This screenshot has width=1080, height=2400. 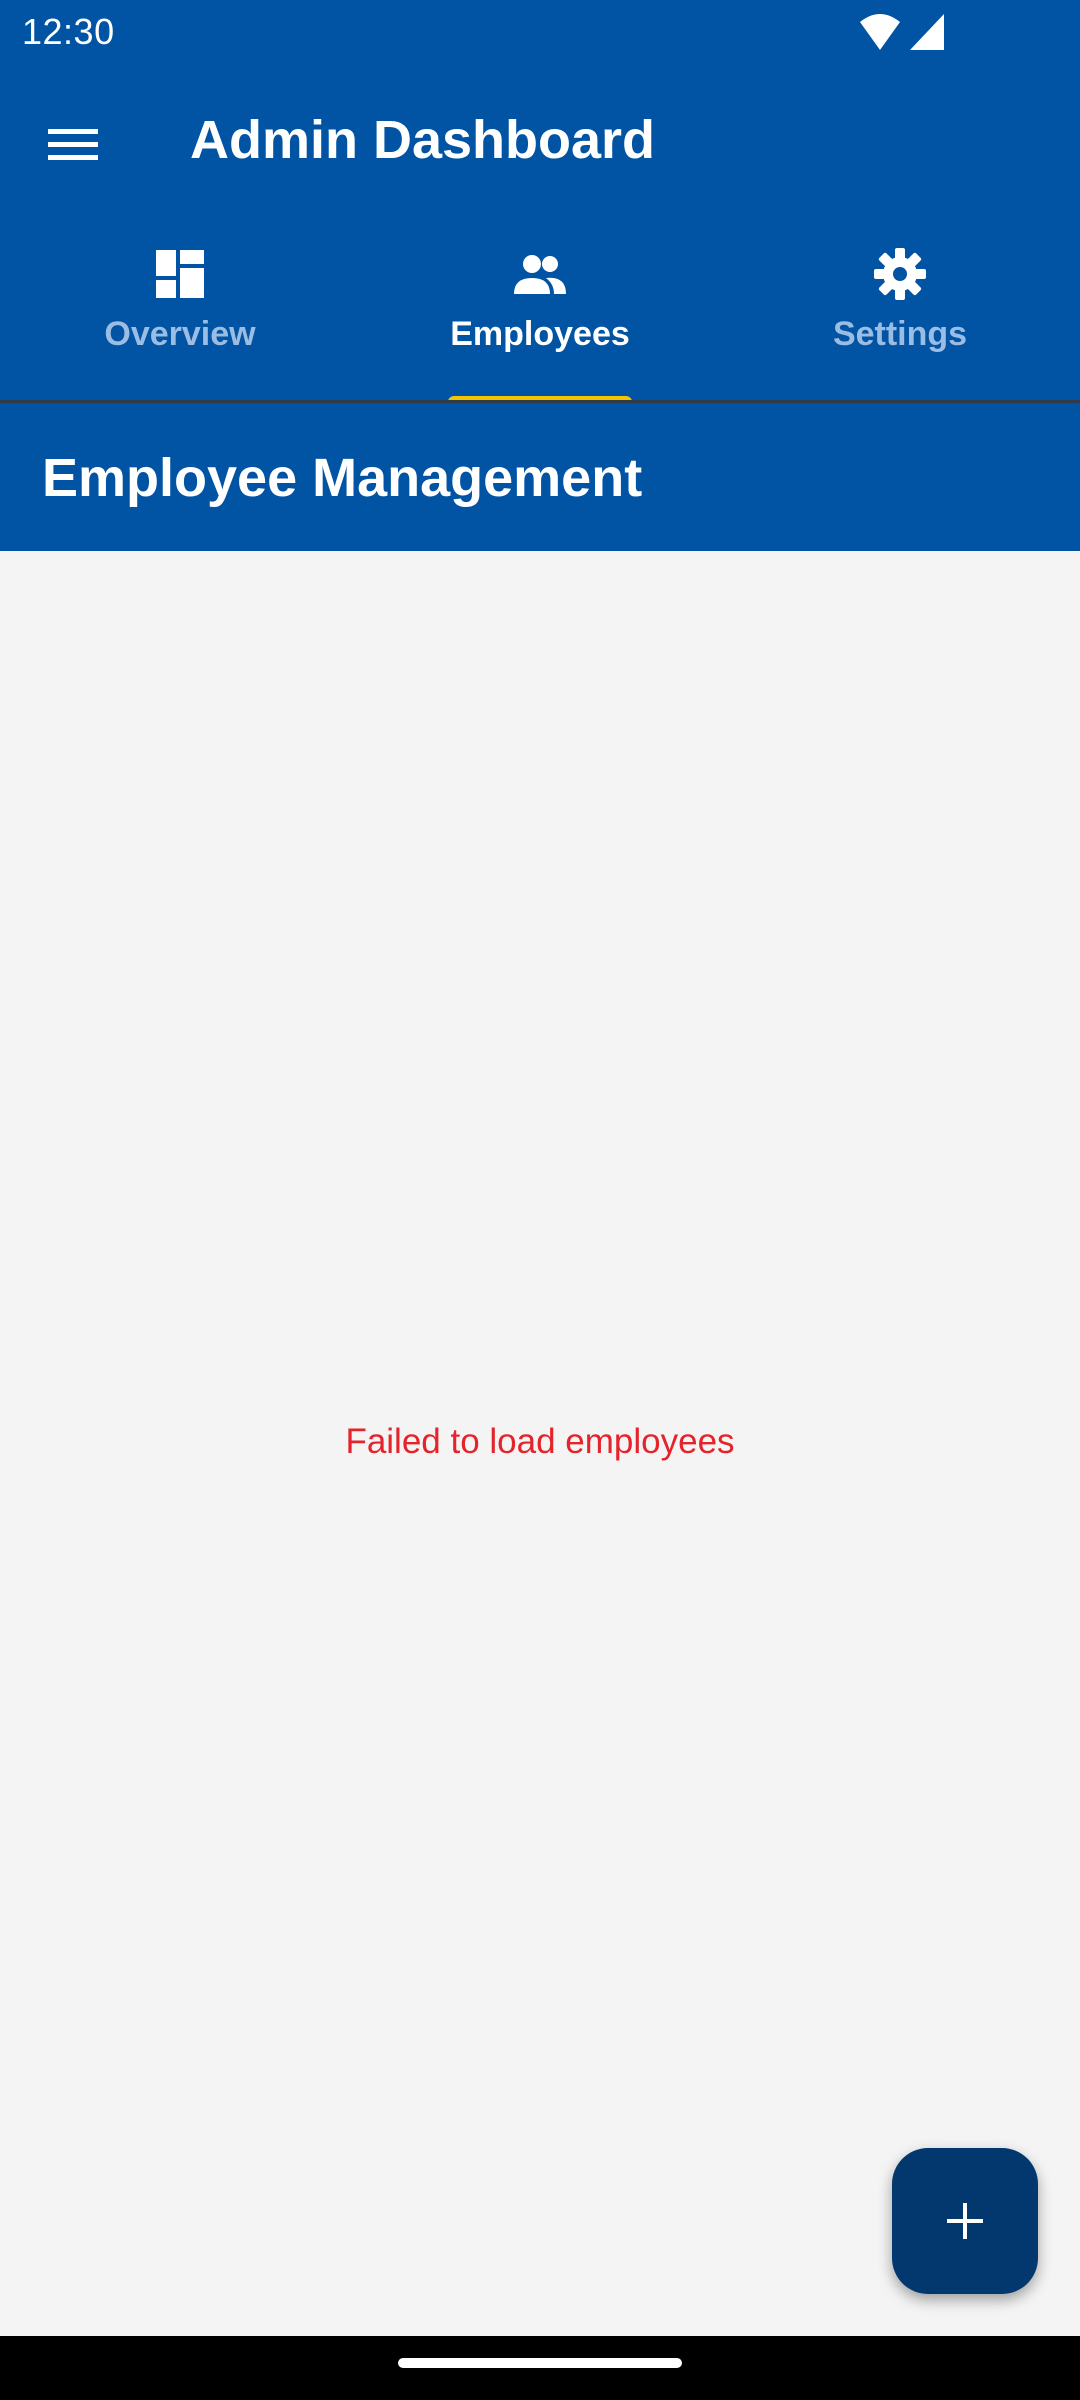 I want to click on signal-icon, so click(x=927, y=32).